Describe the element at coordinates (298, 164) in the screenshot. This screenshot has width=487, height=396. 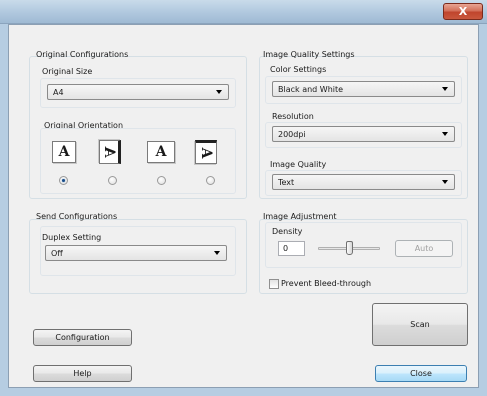
I see `image-quality-label: Image Quality` at that location.